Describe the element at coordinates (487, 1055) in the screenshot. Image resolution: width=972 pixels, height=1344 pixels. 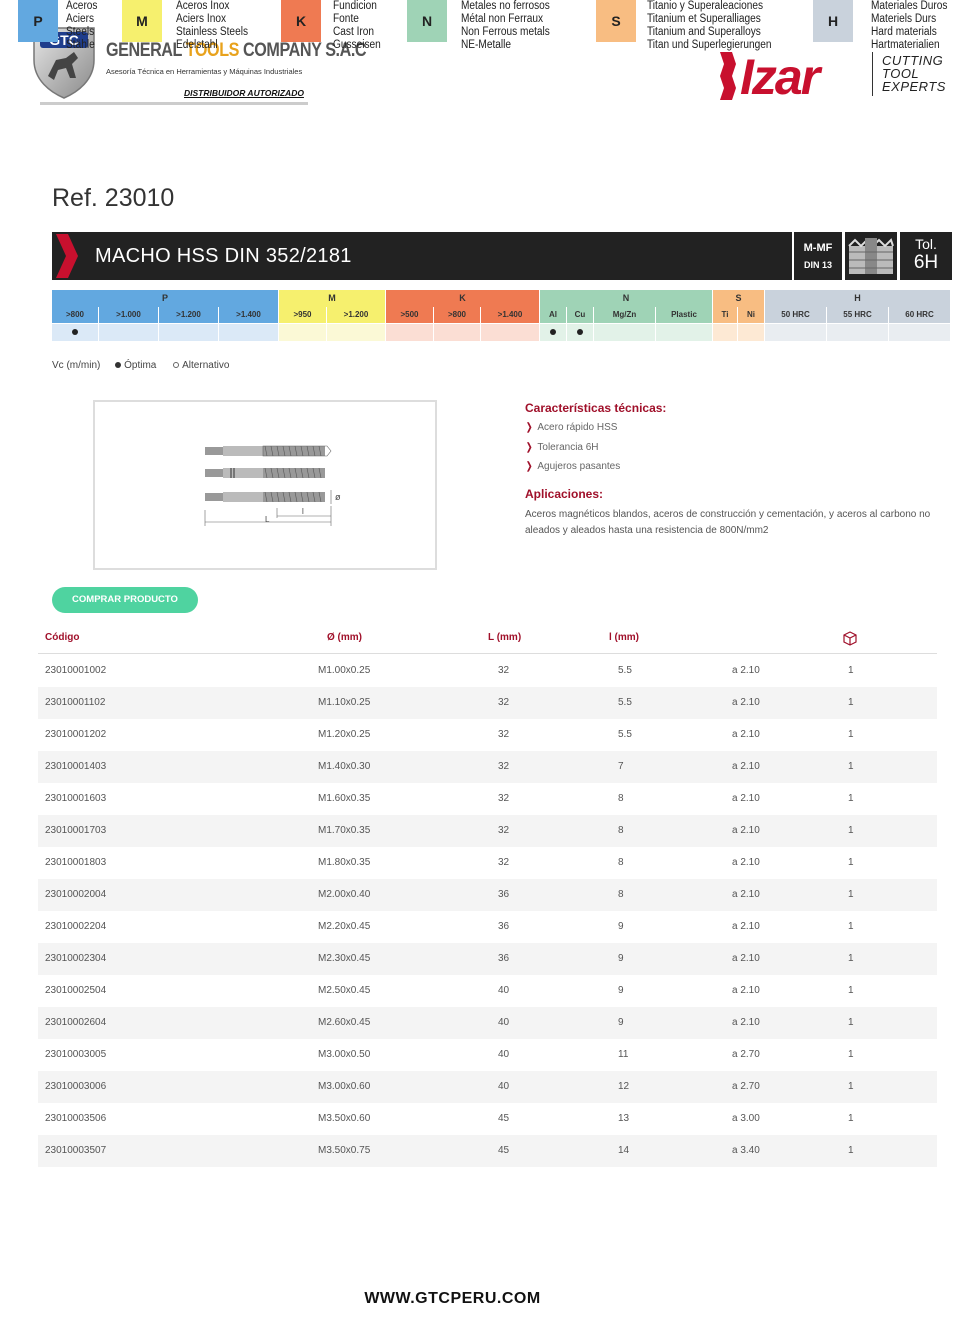
I see `table-row: 23010003005 M3.00x0.50 40 11 a 2.70 1` at that location.